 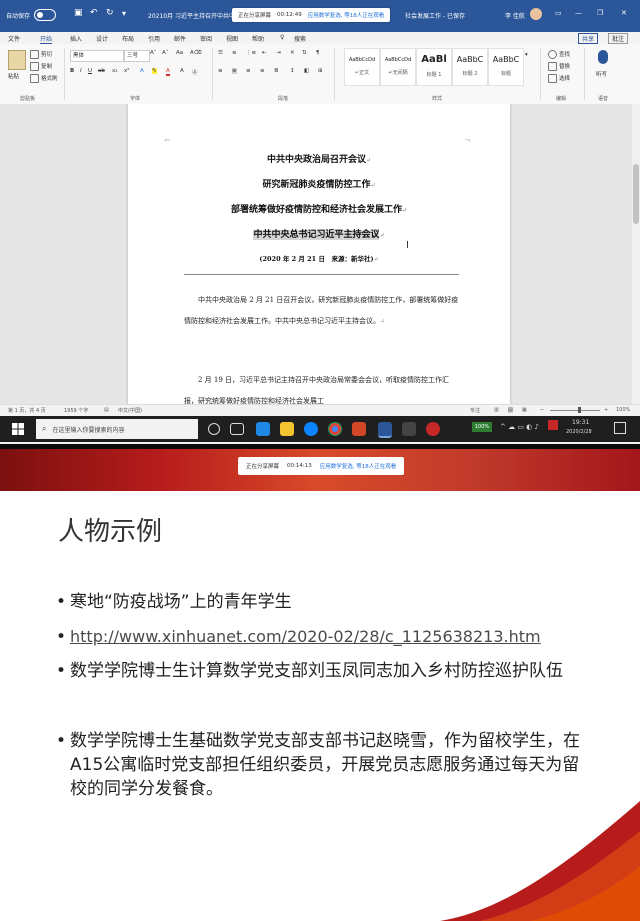 What do you see at coordinates (72, 71) in the screenshot?
I see `bold-icon: B` at bounding box center [72, 71].